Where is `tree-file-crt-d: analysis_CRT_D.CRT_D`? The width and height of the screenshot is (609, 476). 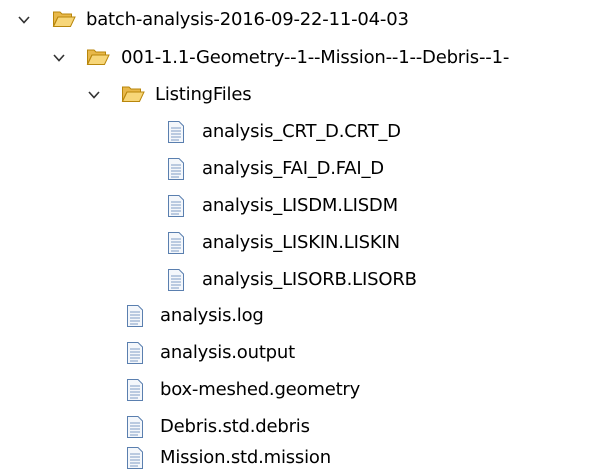 tree-file-crt-d: analysis_CRT_D.CRT_D is located at coordinates (304, 132).